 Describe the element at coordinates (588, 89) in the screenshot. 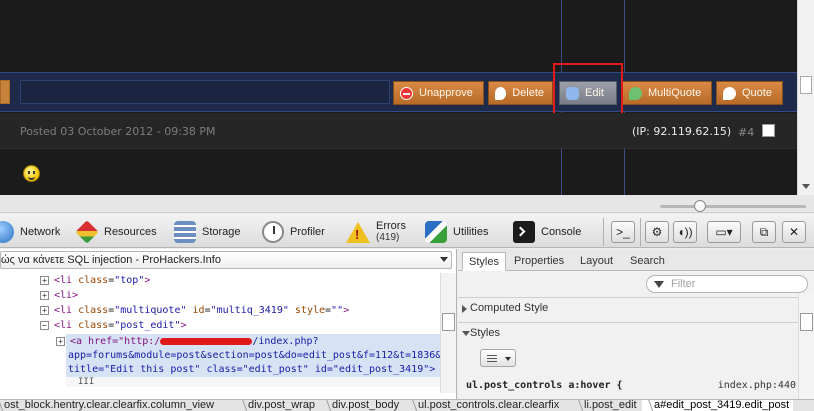

I see `edit-highlight-box` at that location.